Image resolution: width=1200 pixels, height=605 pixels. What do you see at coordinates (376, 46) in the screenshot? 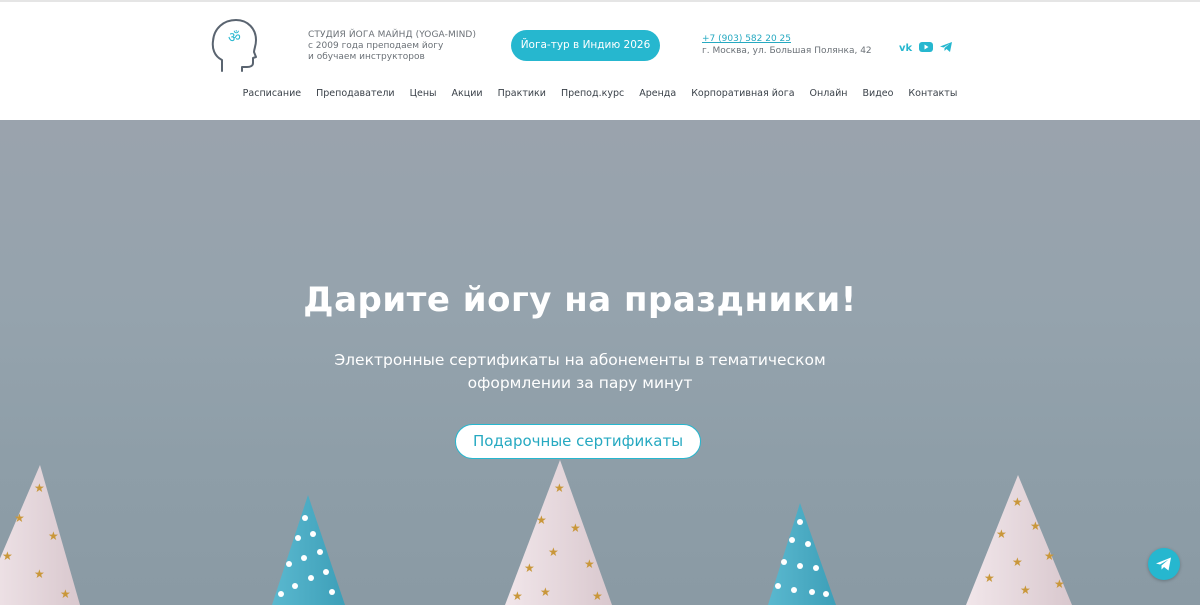
I see `brand-tagline-1: с 2009 года преподаем йогу` at bounding box center [376, 46].